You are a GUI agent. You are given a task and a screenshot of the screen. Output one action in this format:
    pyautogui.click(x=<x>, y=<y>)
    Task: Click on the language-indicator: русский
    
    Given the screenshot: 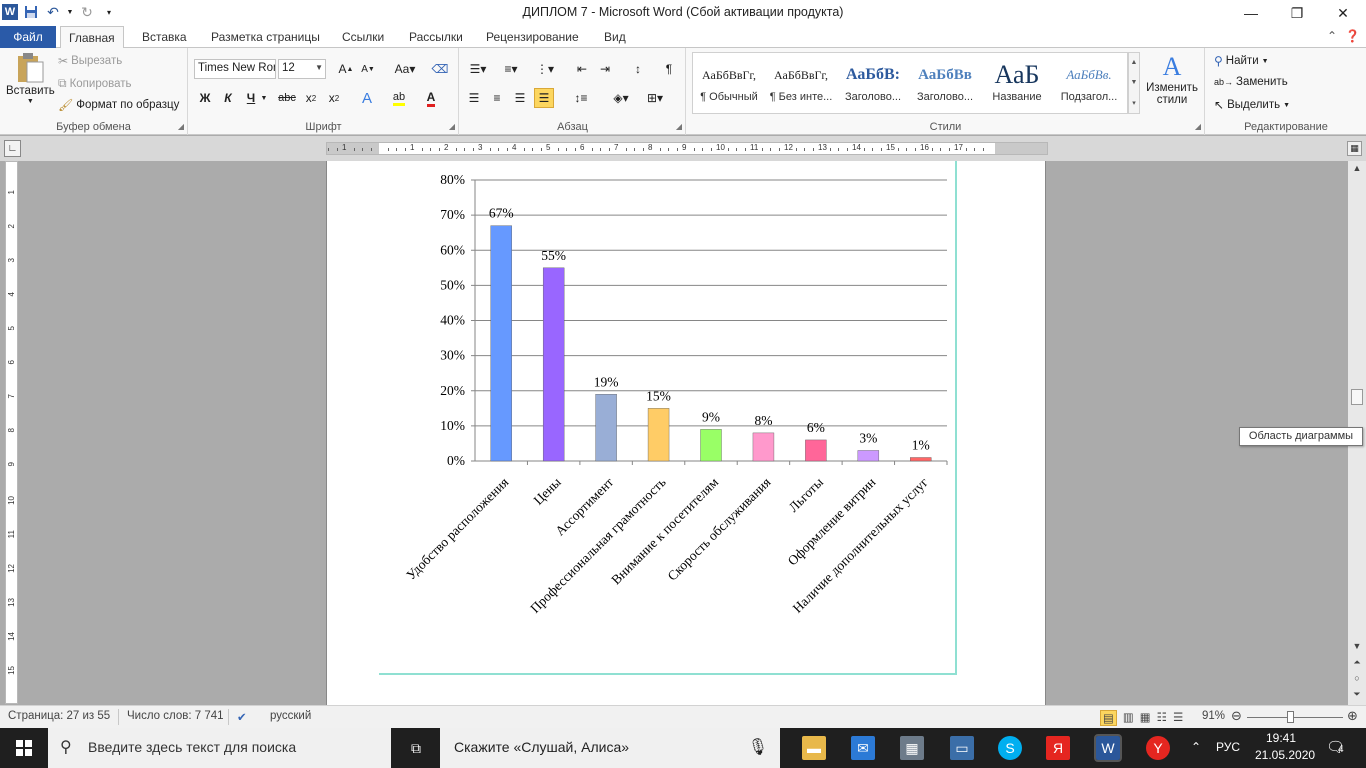 What is the action you would take?
    pyautogui.click(x=290, y=716)
    